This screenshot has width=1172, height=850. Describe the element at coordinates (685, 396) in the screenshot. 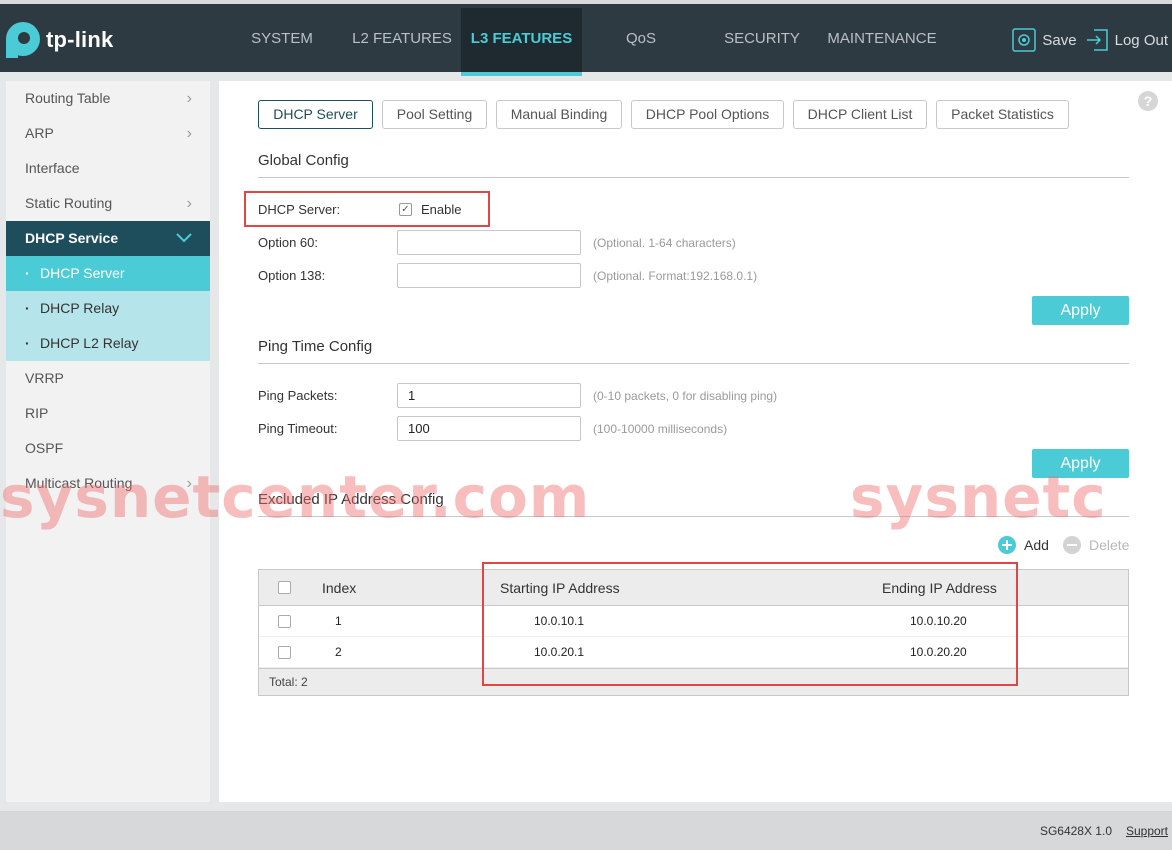

I see `ping-packets-hint: (0-10 packets, 0 for disabling ping)` at that location.